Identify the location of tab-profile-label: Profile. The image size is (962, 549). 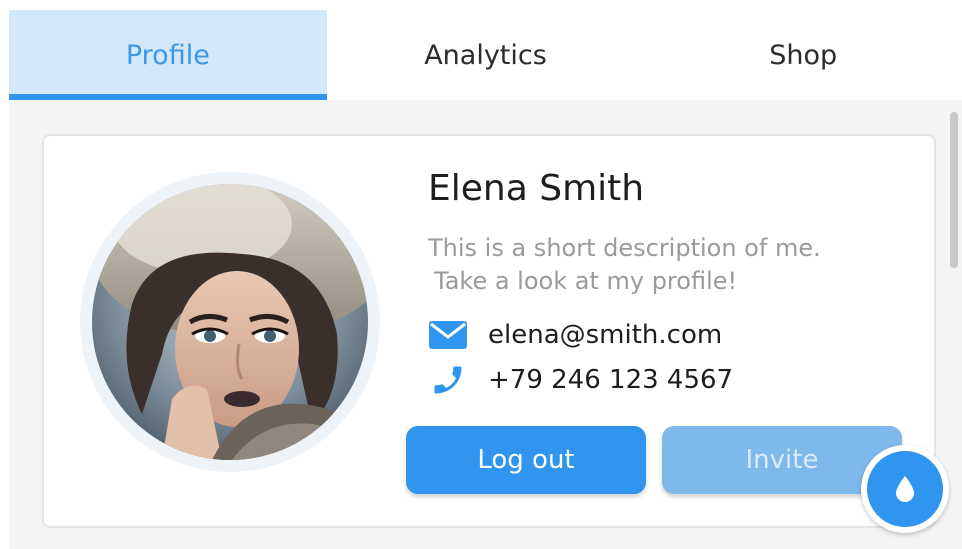
(167, 55).